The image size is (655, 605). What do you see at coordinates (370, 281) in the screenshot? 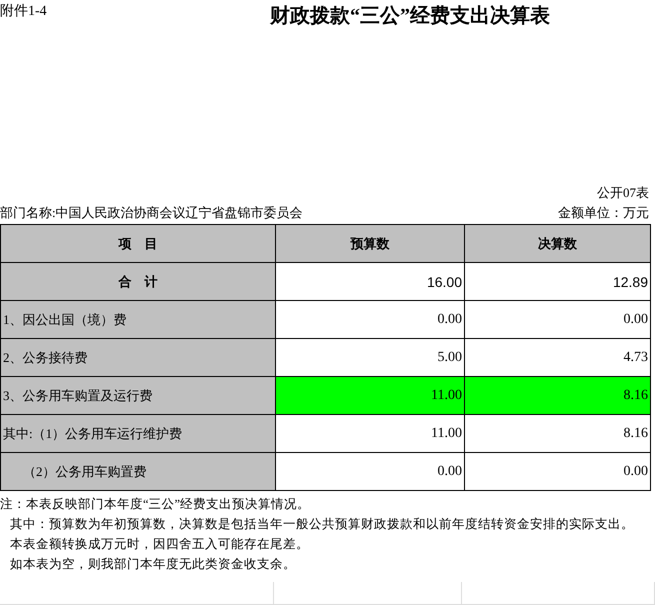
I see `table-cell: 16.00` at bounding box center [370, 281].